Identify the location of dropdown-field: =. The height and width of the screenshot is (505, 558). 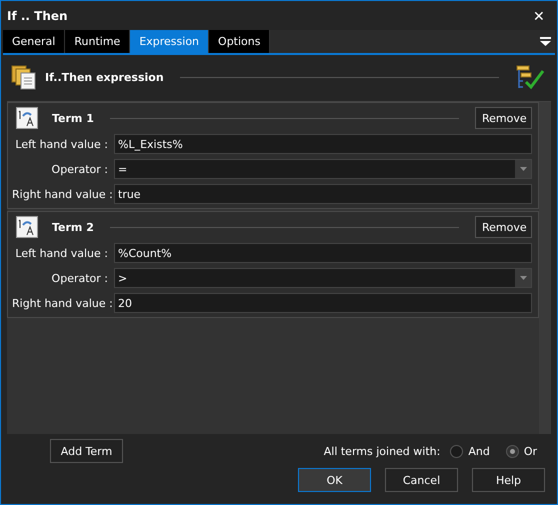
(323, 169).